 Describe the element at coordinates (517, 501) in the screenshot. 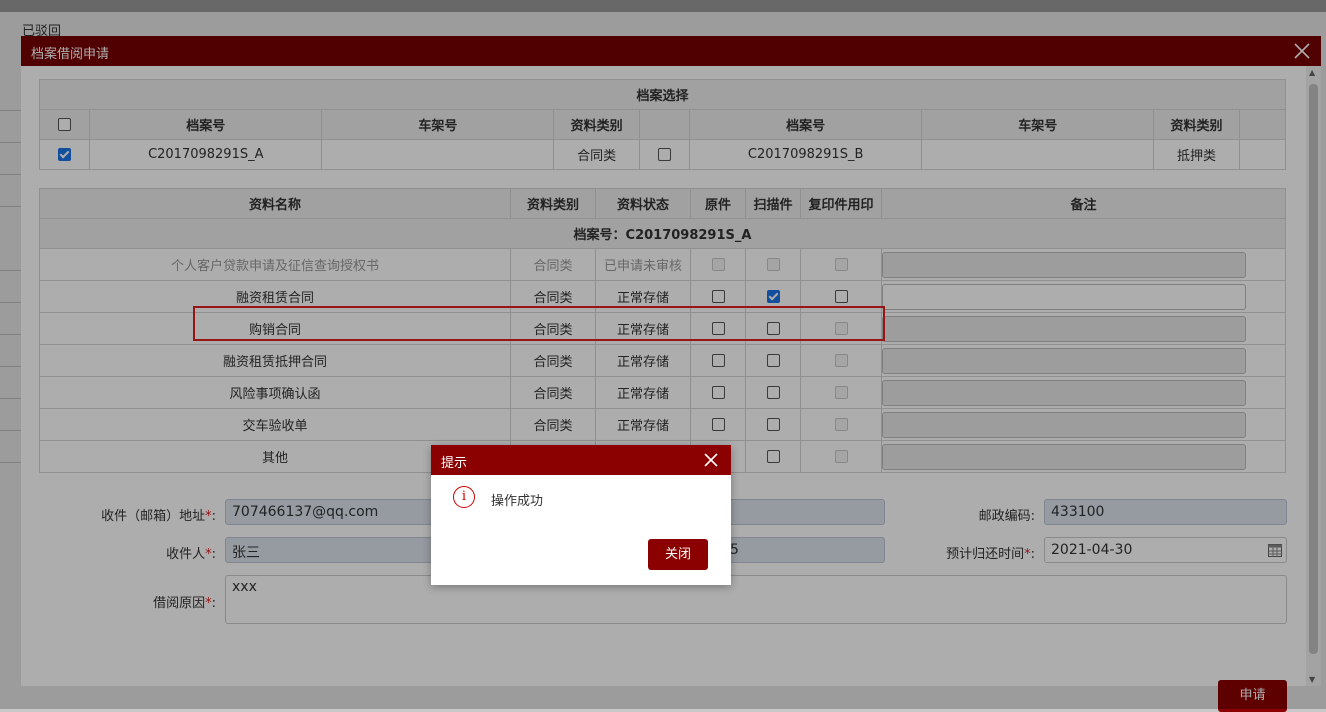

I see `notice-message: 操作成功` at that location.